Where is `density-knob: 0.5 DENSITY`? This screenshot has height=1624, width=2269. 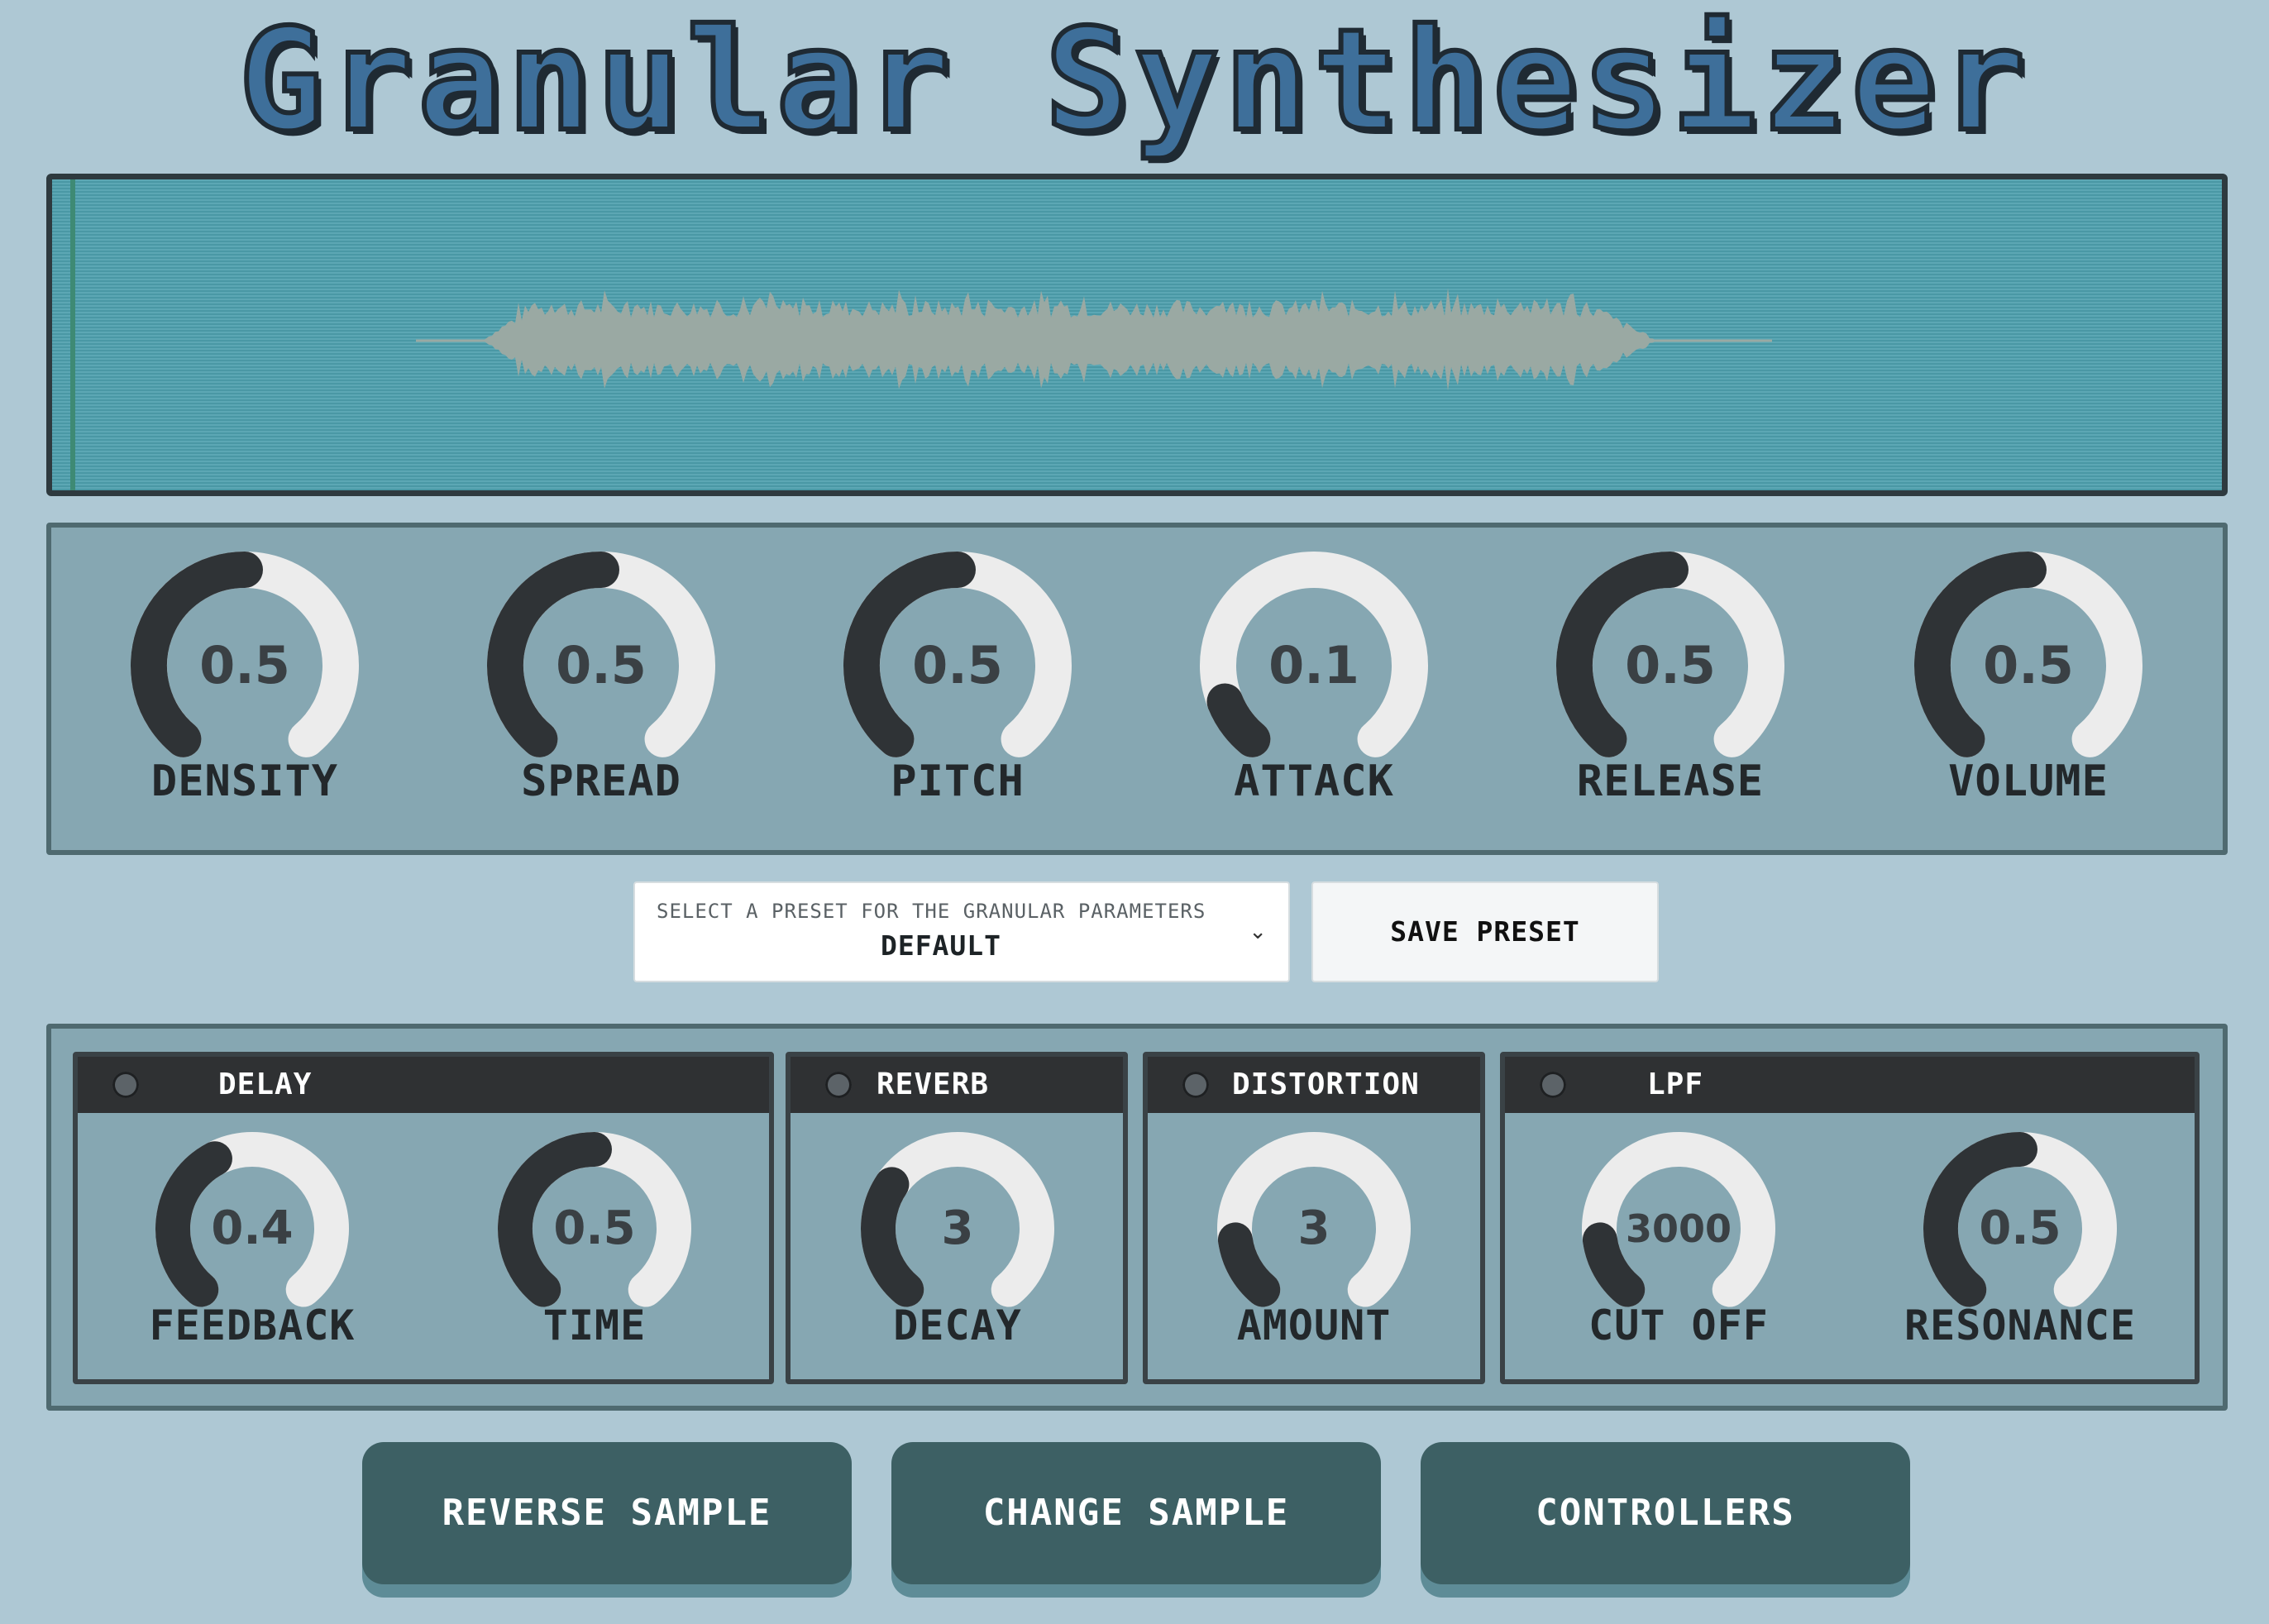 density-knob: 0.5 DENSITY is located at coordinates (245, 670).